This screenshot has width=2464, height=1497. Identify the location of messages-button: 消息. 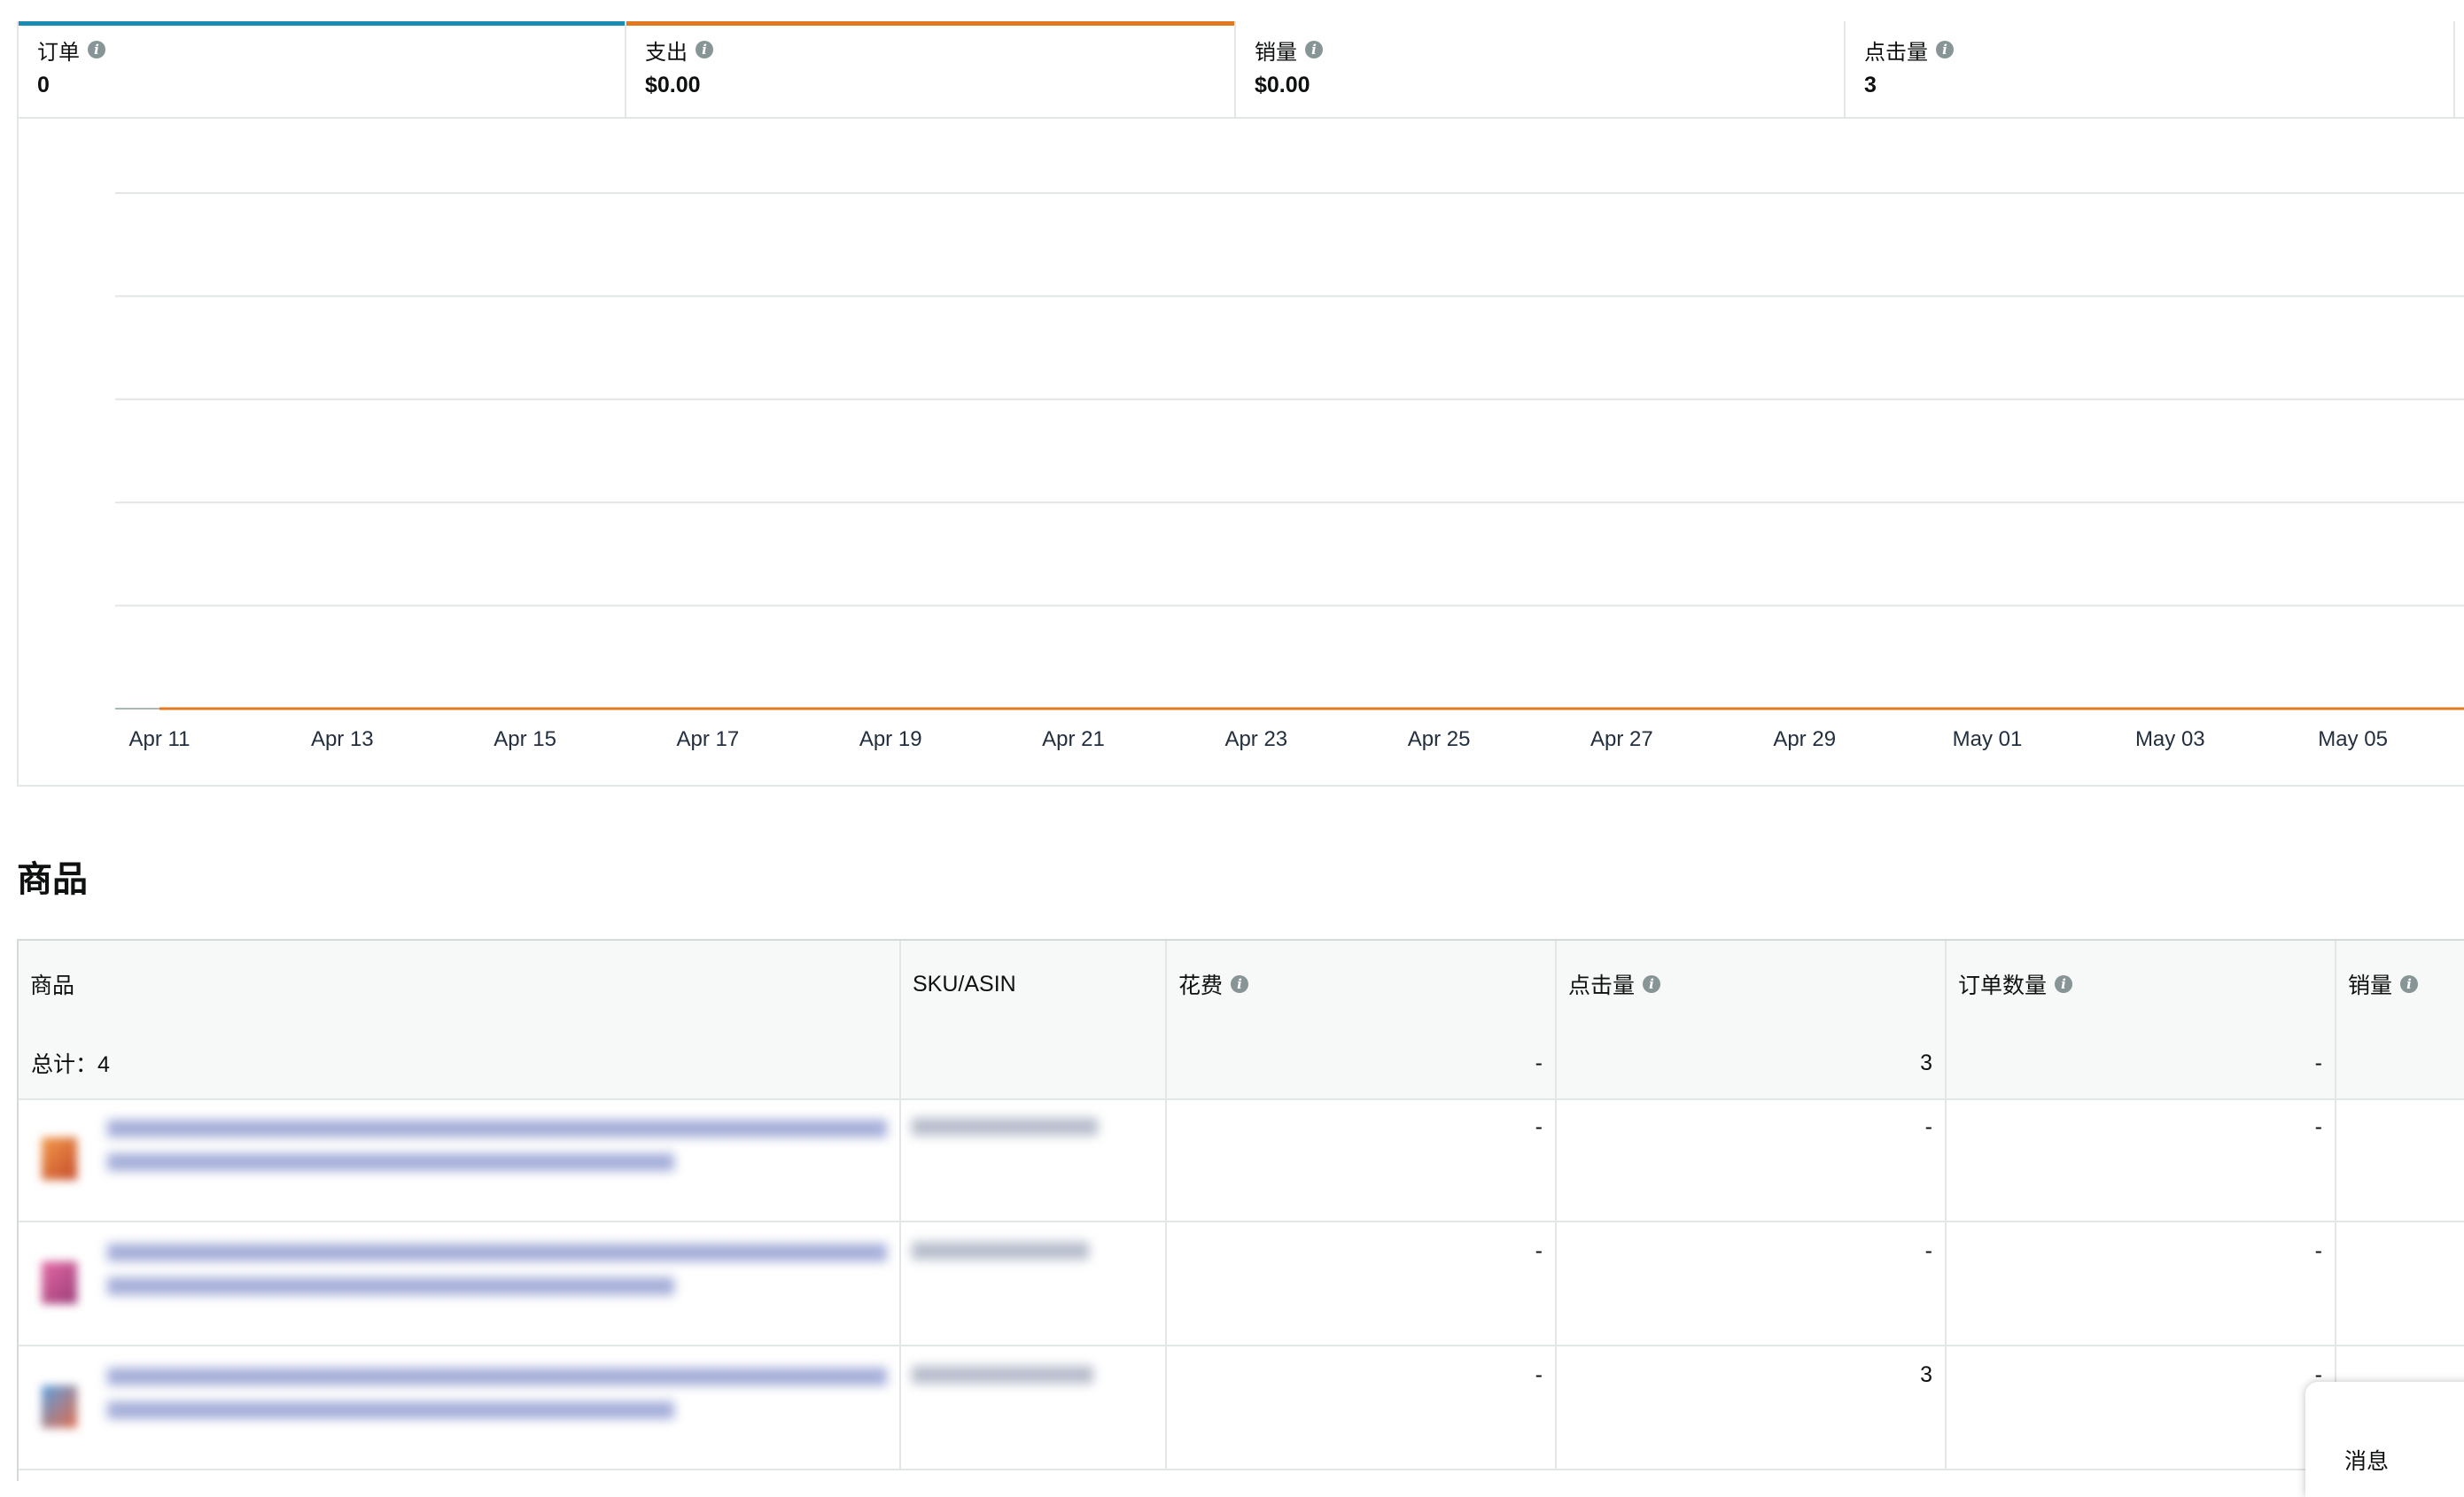
(2384, 1439).